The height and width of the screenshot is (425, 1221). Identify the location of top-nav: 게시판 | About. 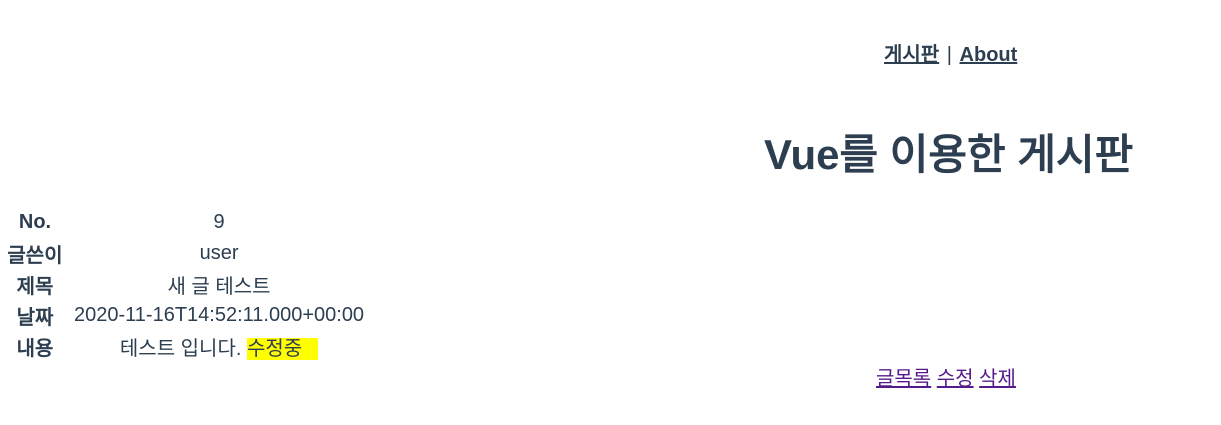
(950, 52).